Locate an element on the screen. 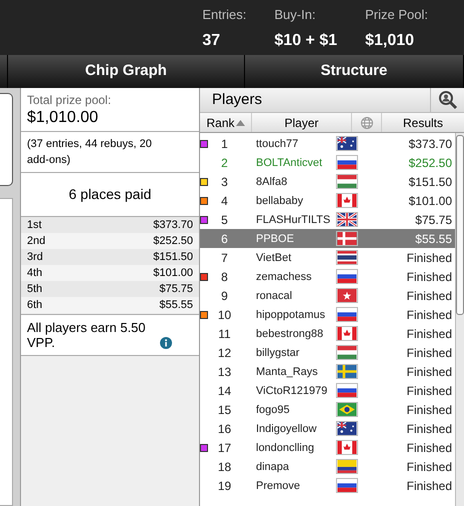  player-name: bellababy is located at coordinates (280, 201).